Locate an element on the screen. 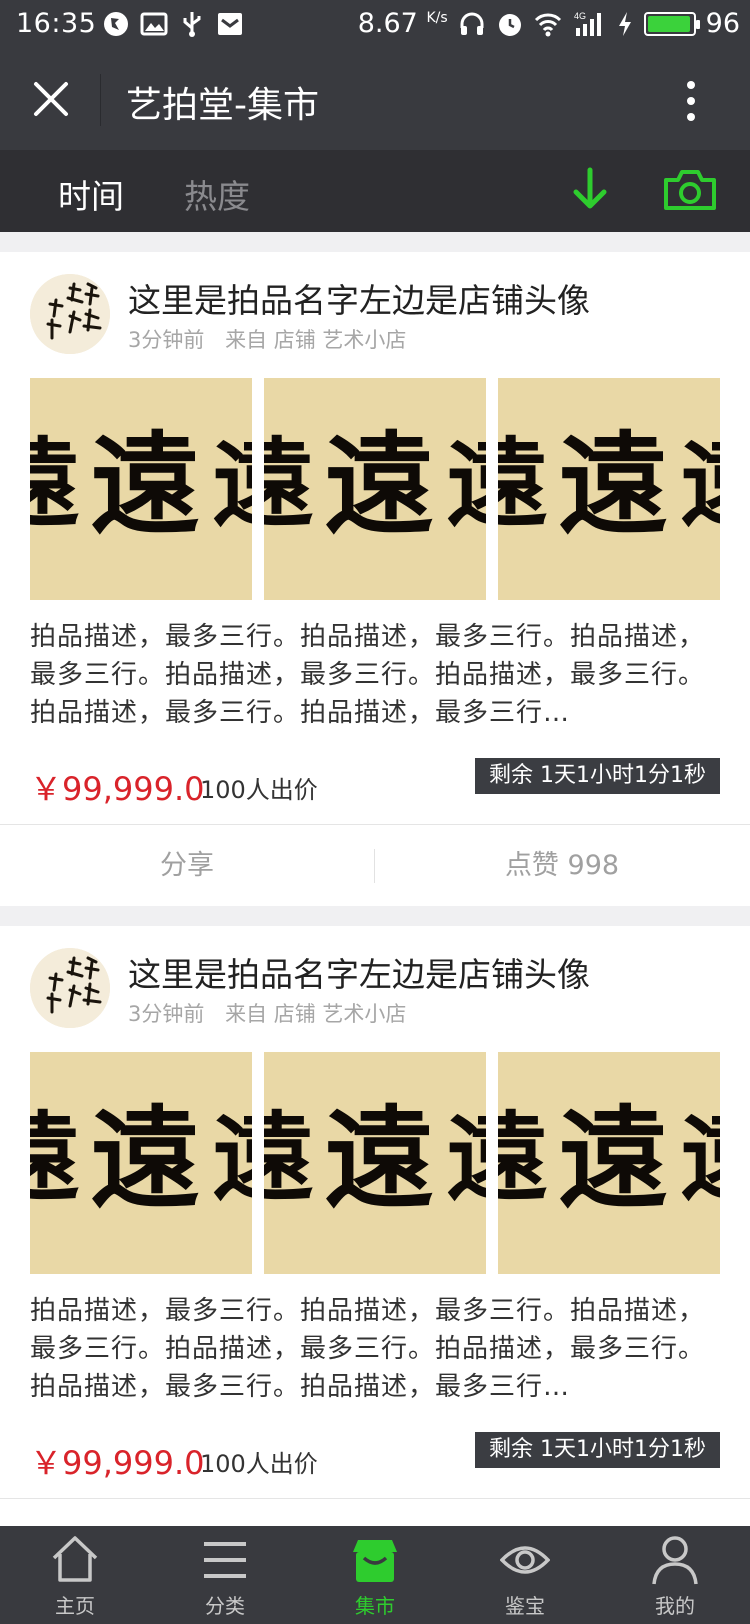  signal-icon: 4G is located at coordinates (587, 23).